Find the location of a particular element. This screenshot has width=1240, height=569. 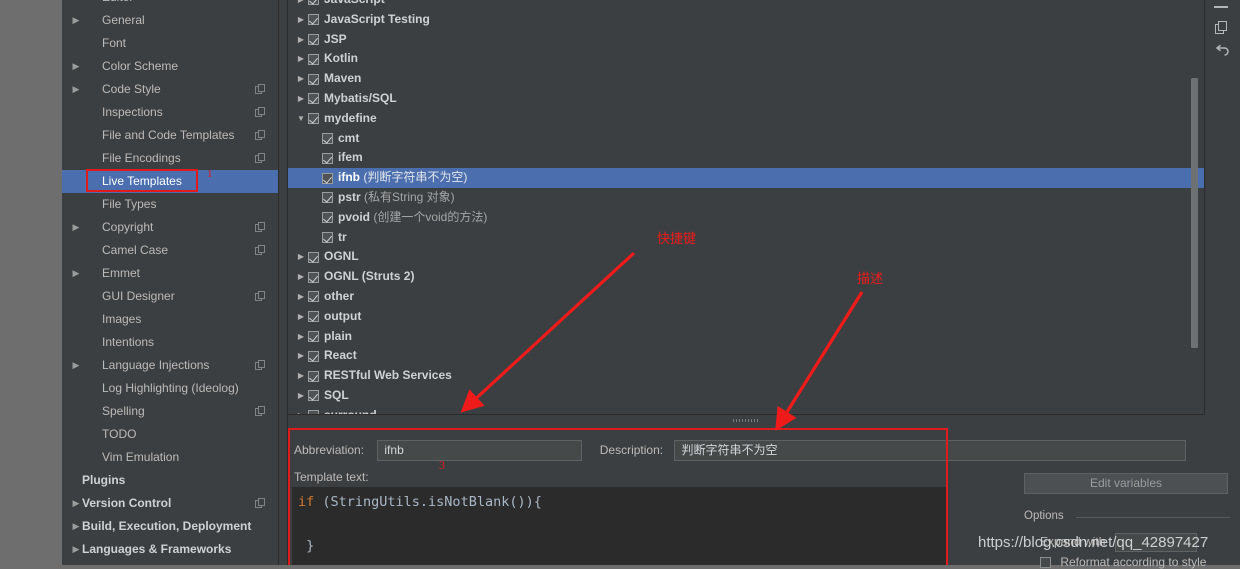

panel-divider is located at coordinates (283, 282).